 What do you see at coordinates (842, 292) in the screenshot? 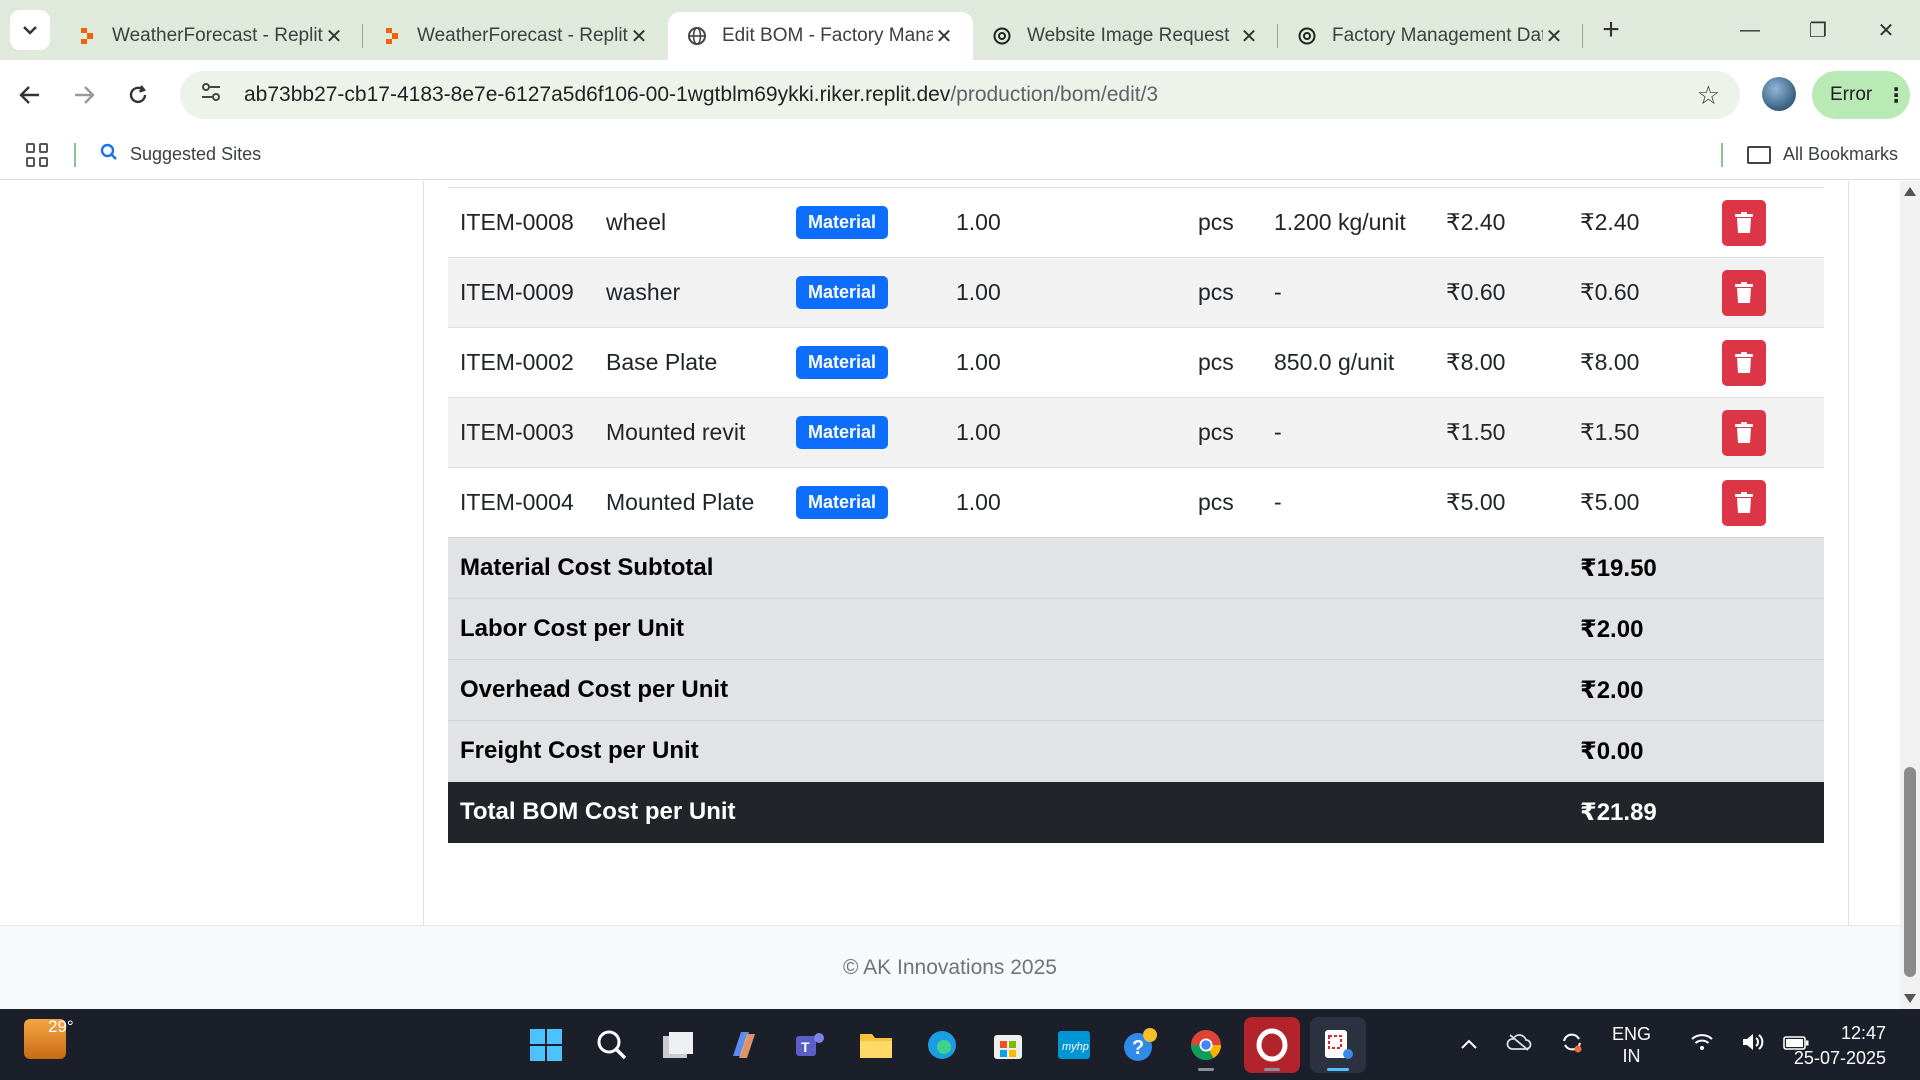
I see `type-badge: Material` at bounding box center [842, 292].